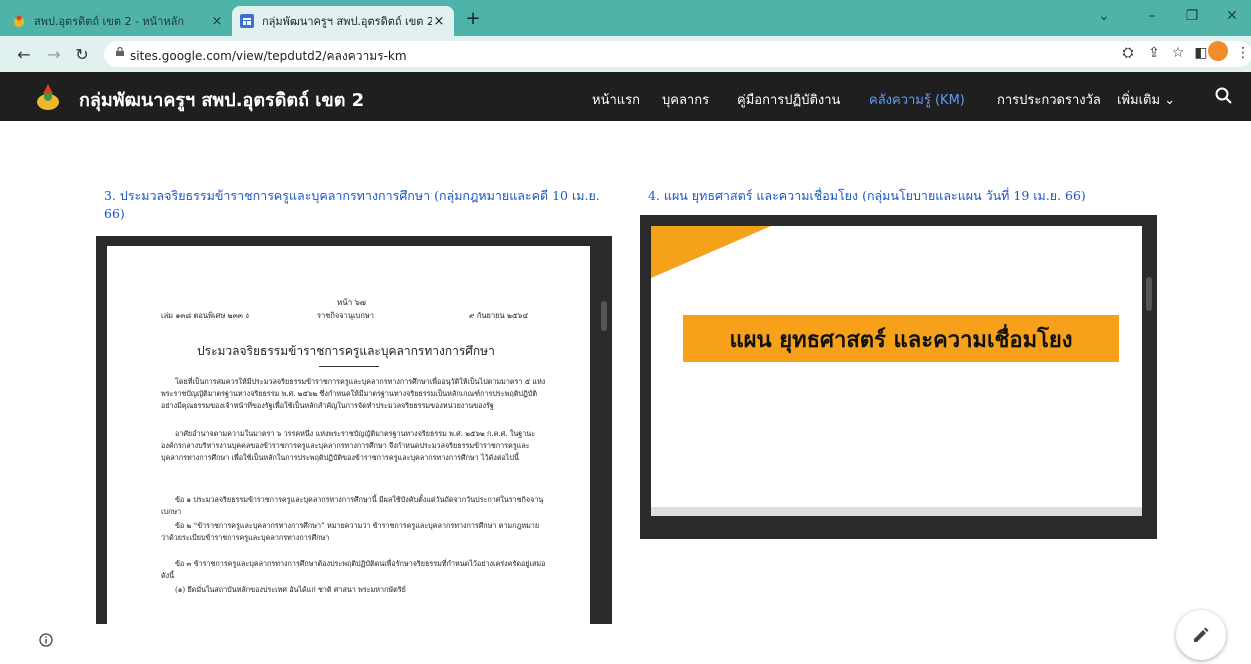 The width and height of the screenshot is (1251, 664). I want to click on edit-button, so click(1201, 635).